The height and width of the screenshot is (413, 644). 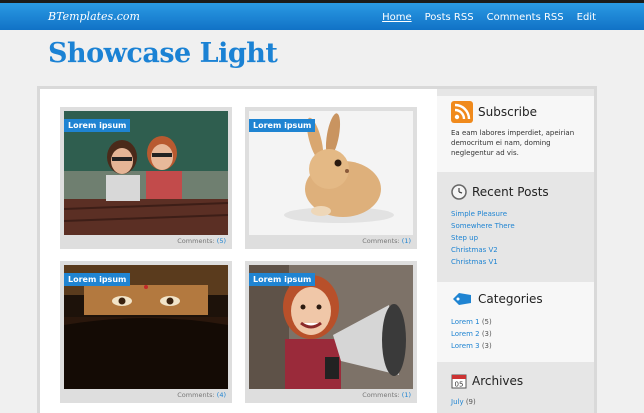 What do you see at coordinates (462, 299) in the screenshot?
I see `tag-icon` at bounding box center [462, 299].